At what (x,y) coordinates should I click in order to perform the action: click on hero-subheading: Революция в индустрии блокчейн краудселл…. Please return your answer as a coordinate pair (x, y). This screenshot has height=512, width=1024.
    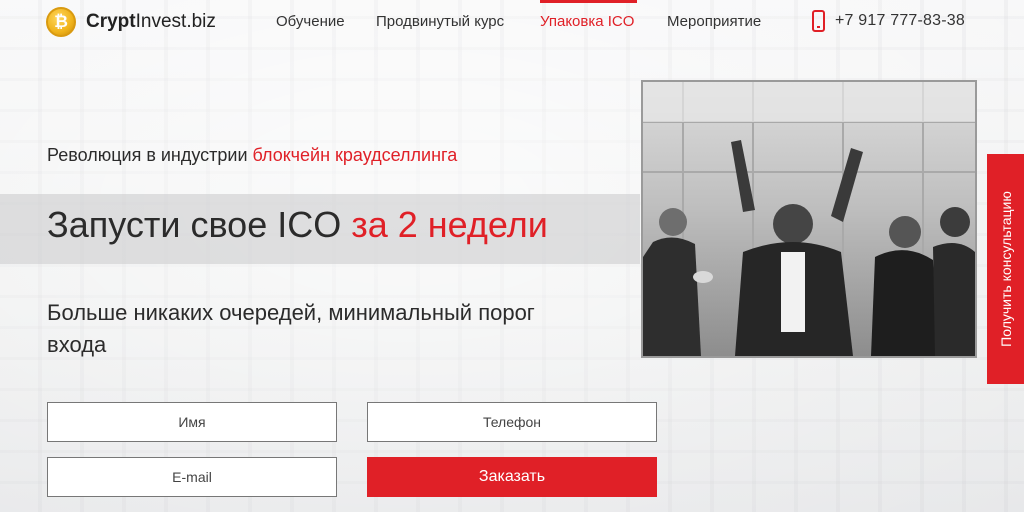
    Looking at the image, I should click on (252, 155).